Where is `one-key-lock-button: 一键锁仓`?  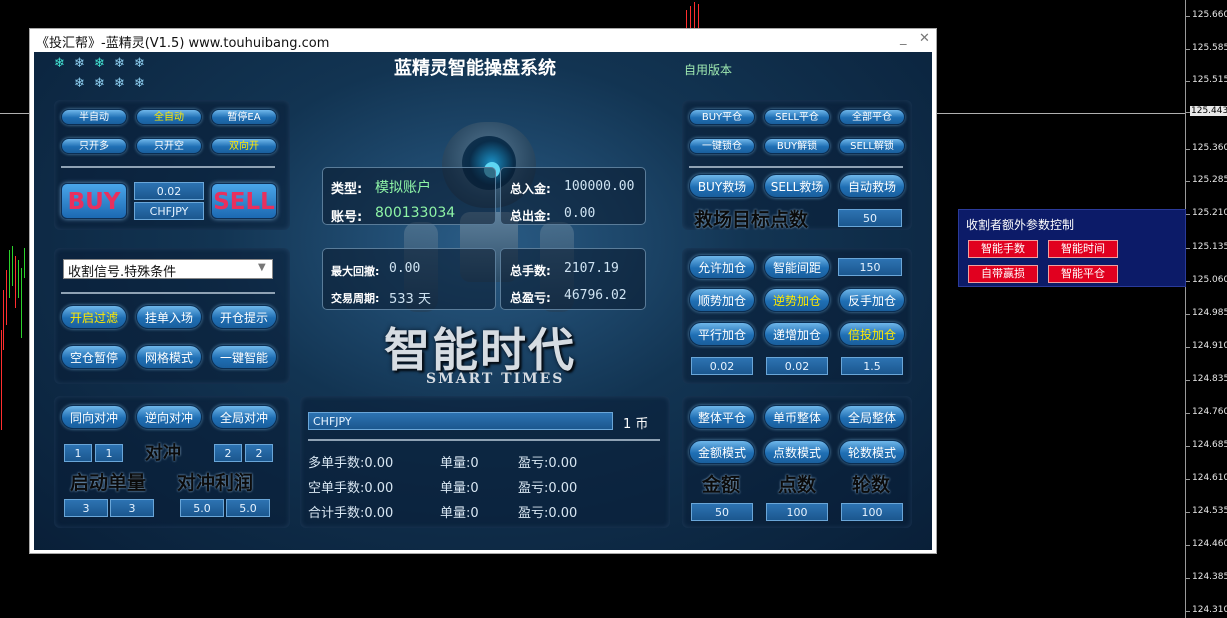 one-key-lock-button: 一键锁仓 is located at coordinates (722, 146).